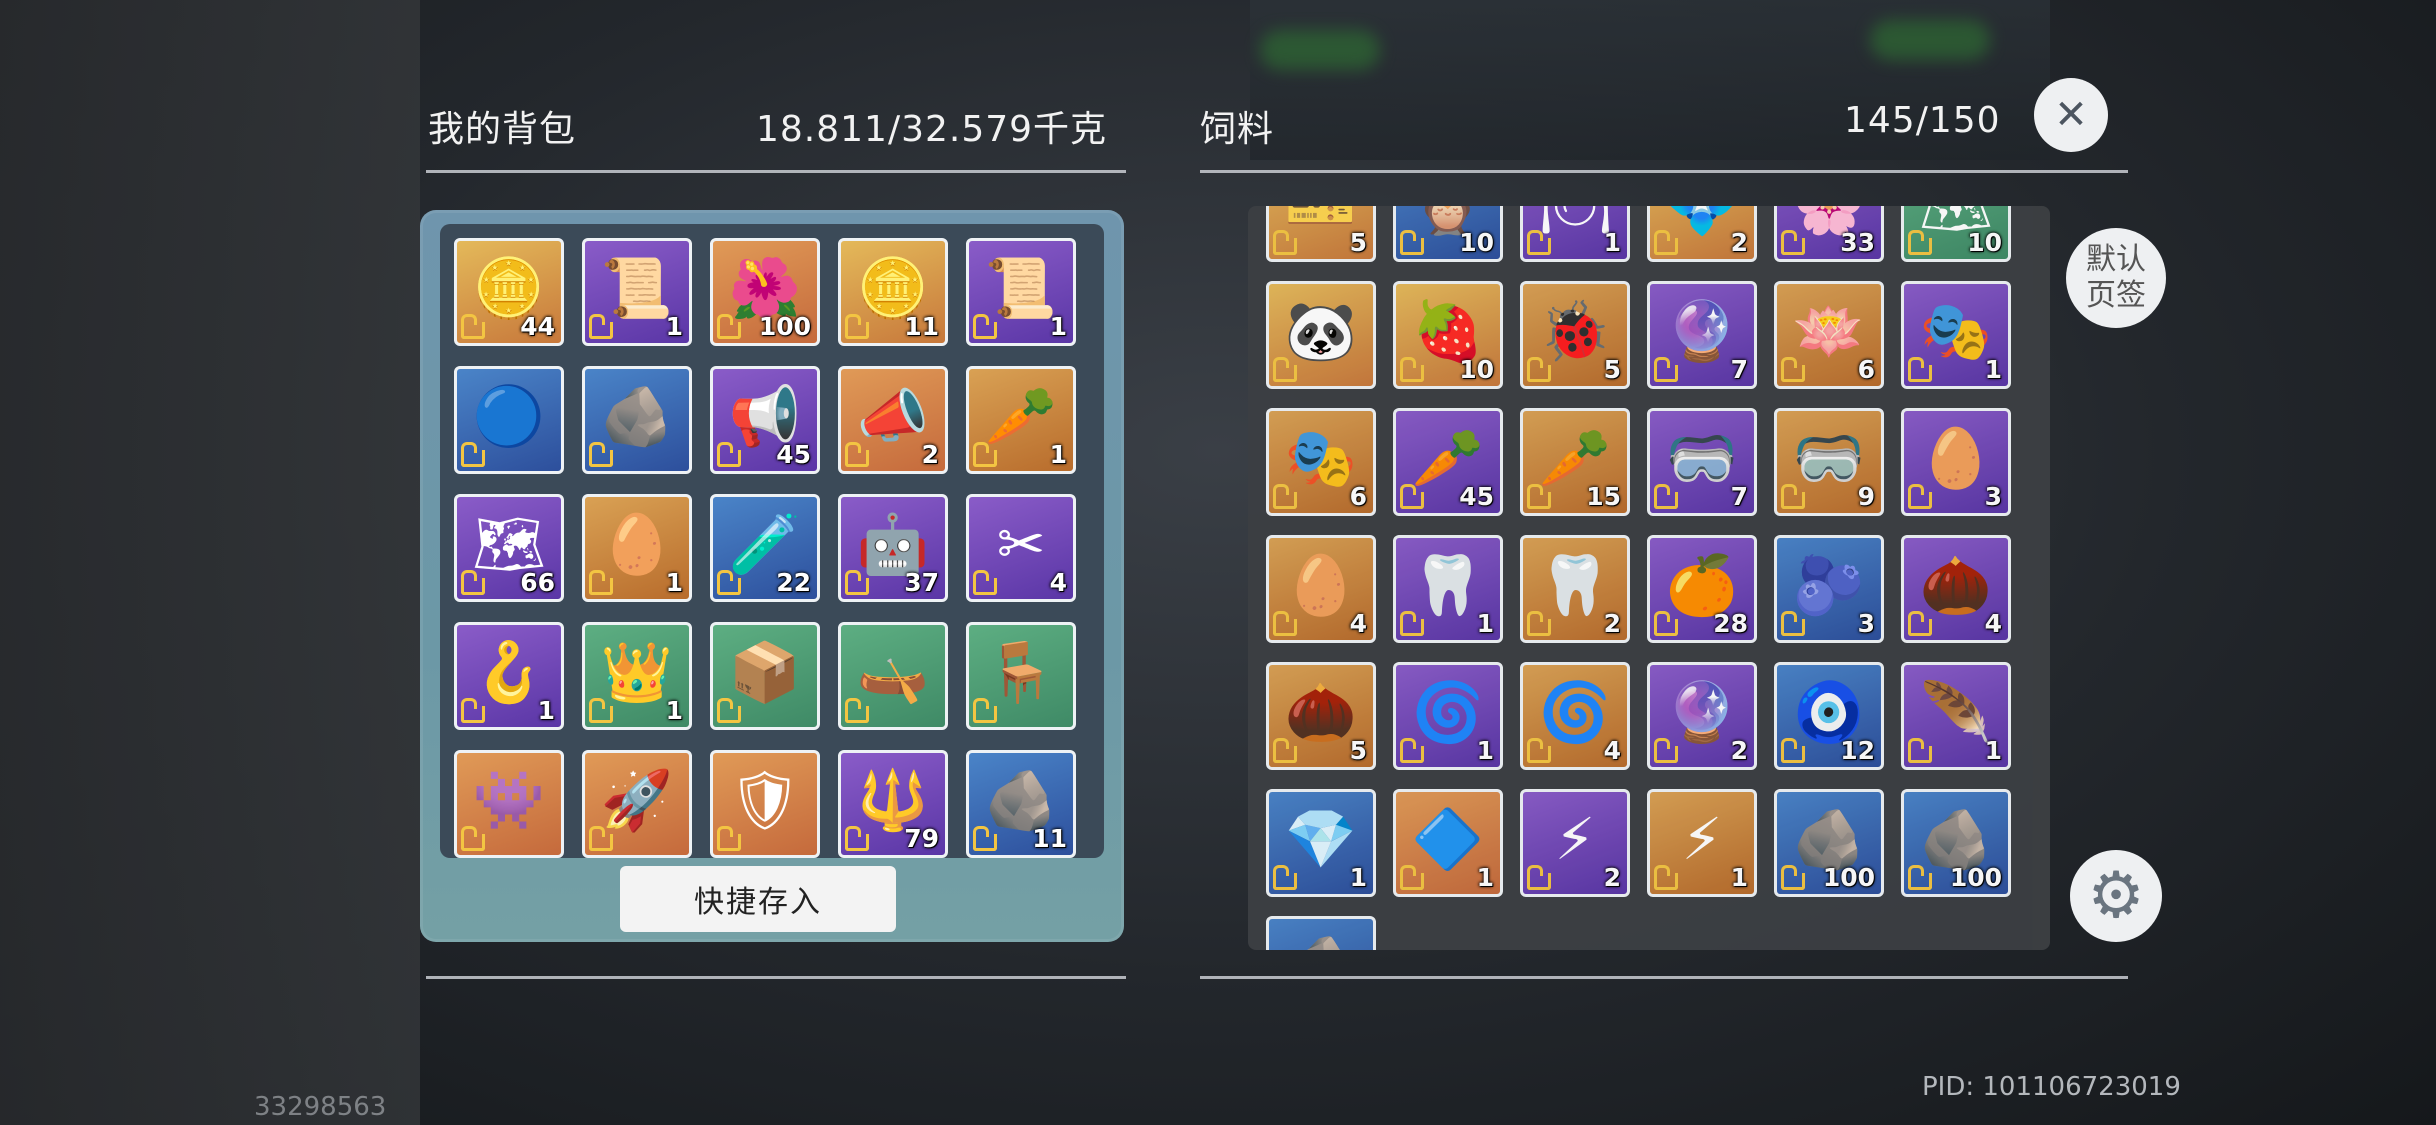 This screenshot has height=1125, width=2436. I want to click on gear-icon: ⚙, so click(2116, 896).